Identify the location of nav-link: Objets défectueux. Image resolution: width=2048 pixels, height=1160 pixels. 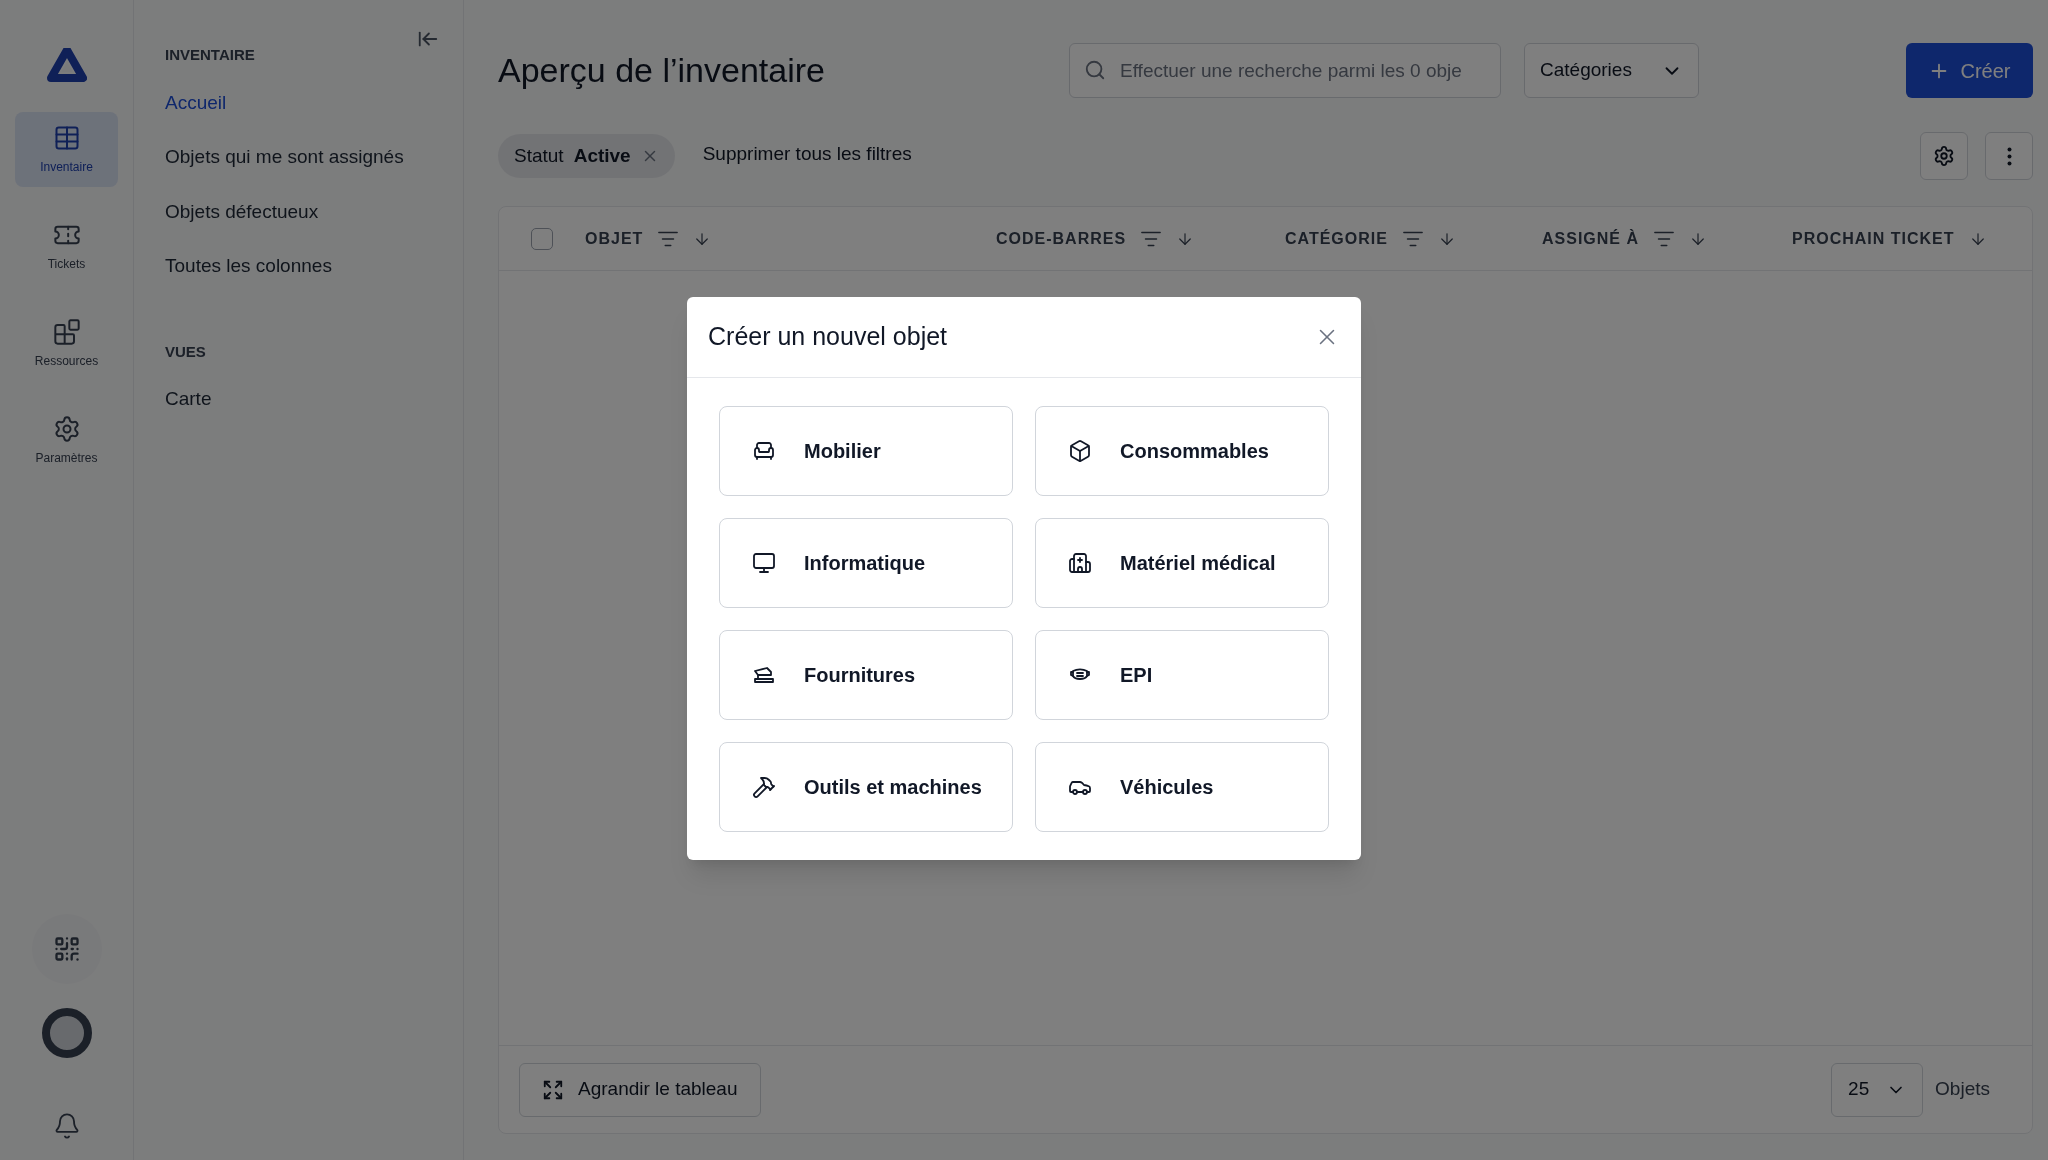
(314, 211).